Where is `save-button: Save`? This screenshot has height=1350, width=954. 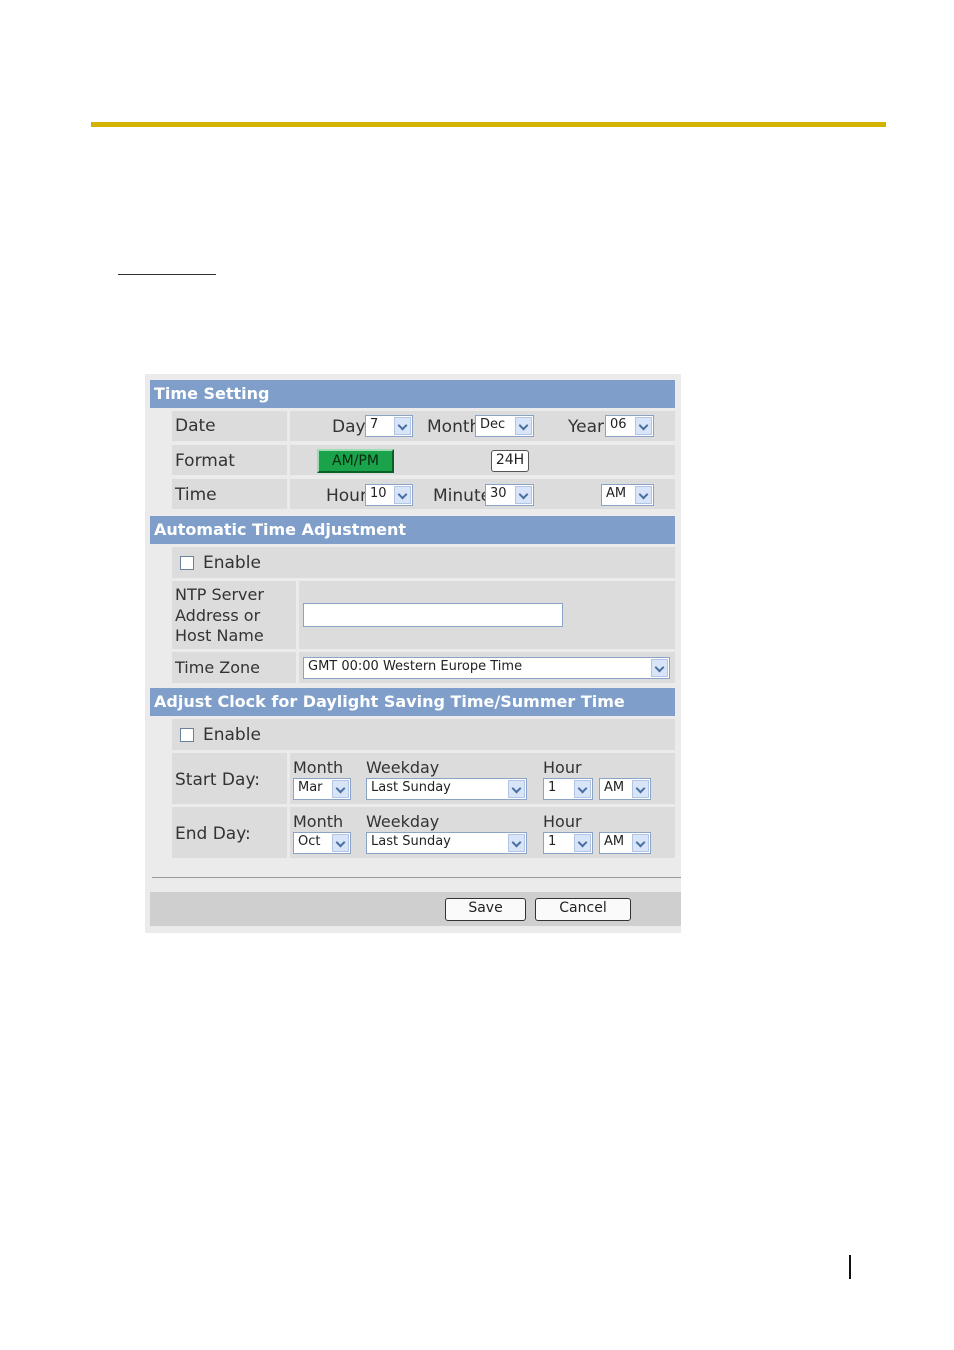 save-button: Save is located at coordinates (485, 909).